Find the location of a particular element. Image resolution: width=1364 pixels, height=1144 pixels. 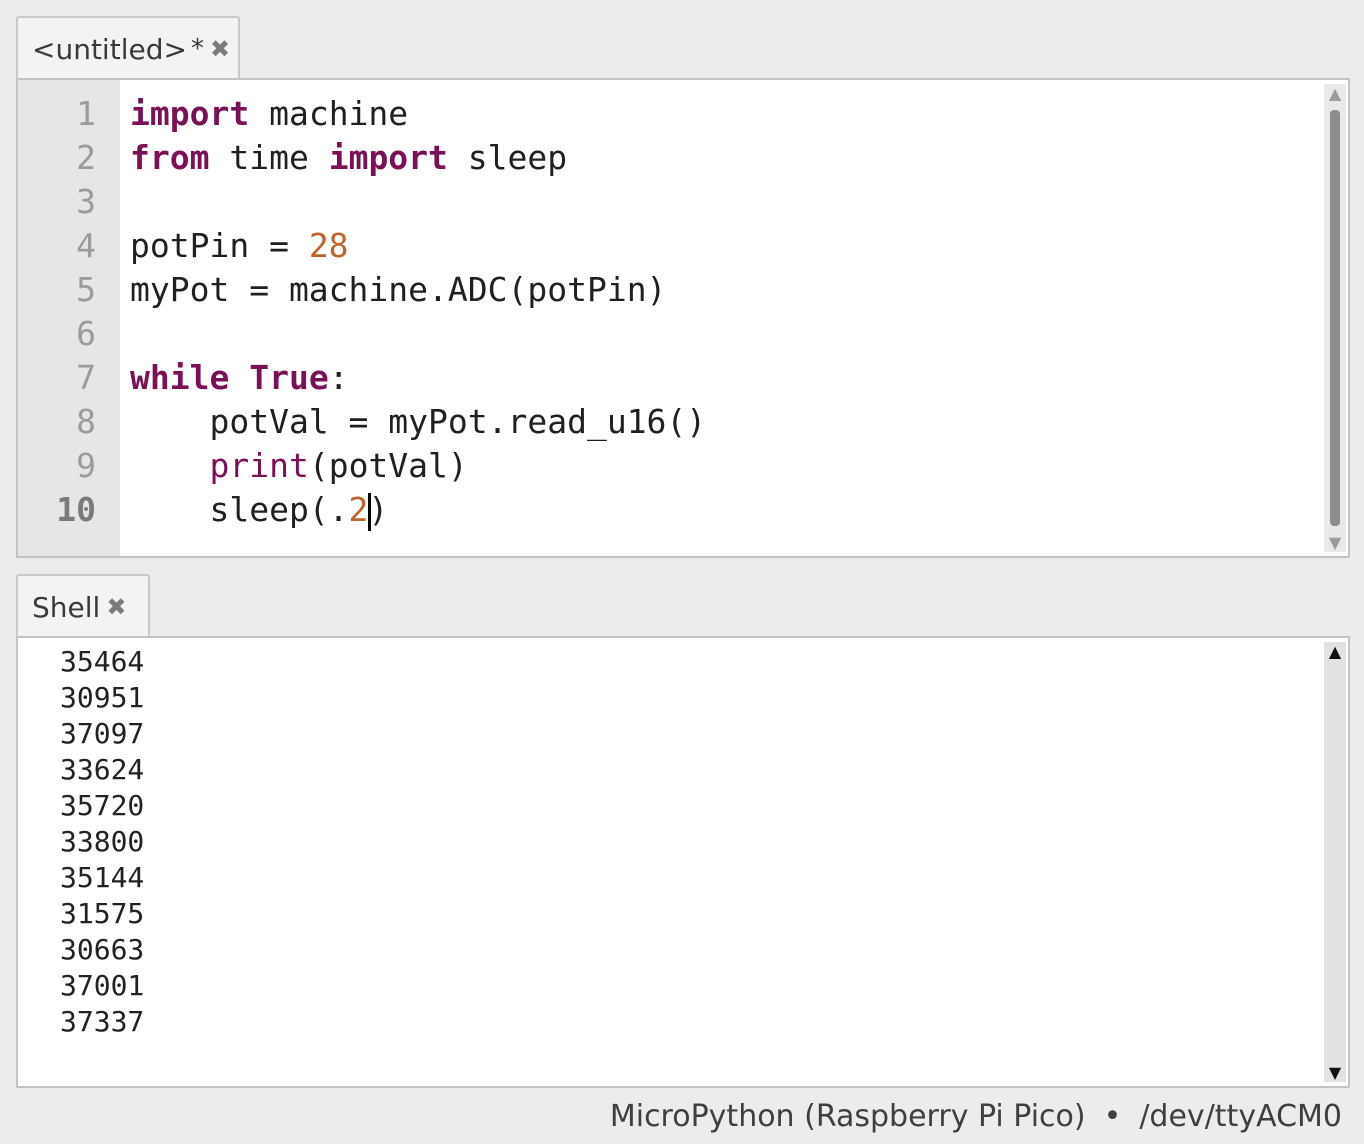

keyword: True is located at coordinates (289, 377).